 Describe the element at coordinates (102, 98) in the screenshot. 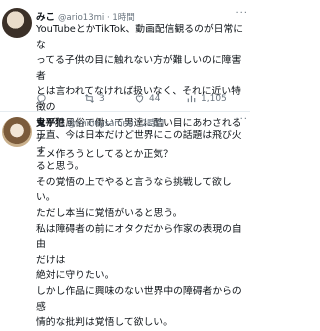

I see `retweet-count: 3` at that location.